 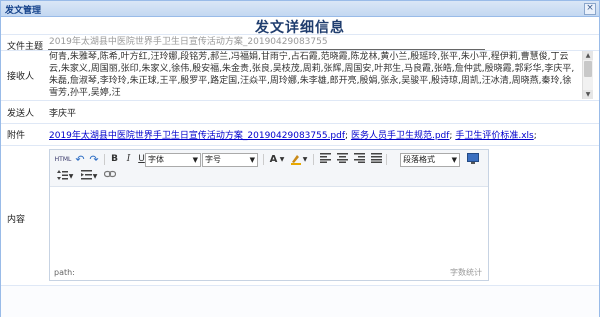 I want to click on scroll-thumb, so click(x=588, y=69).